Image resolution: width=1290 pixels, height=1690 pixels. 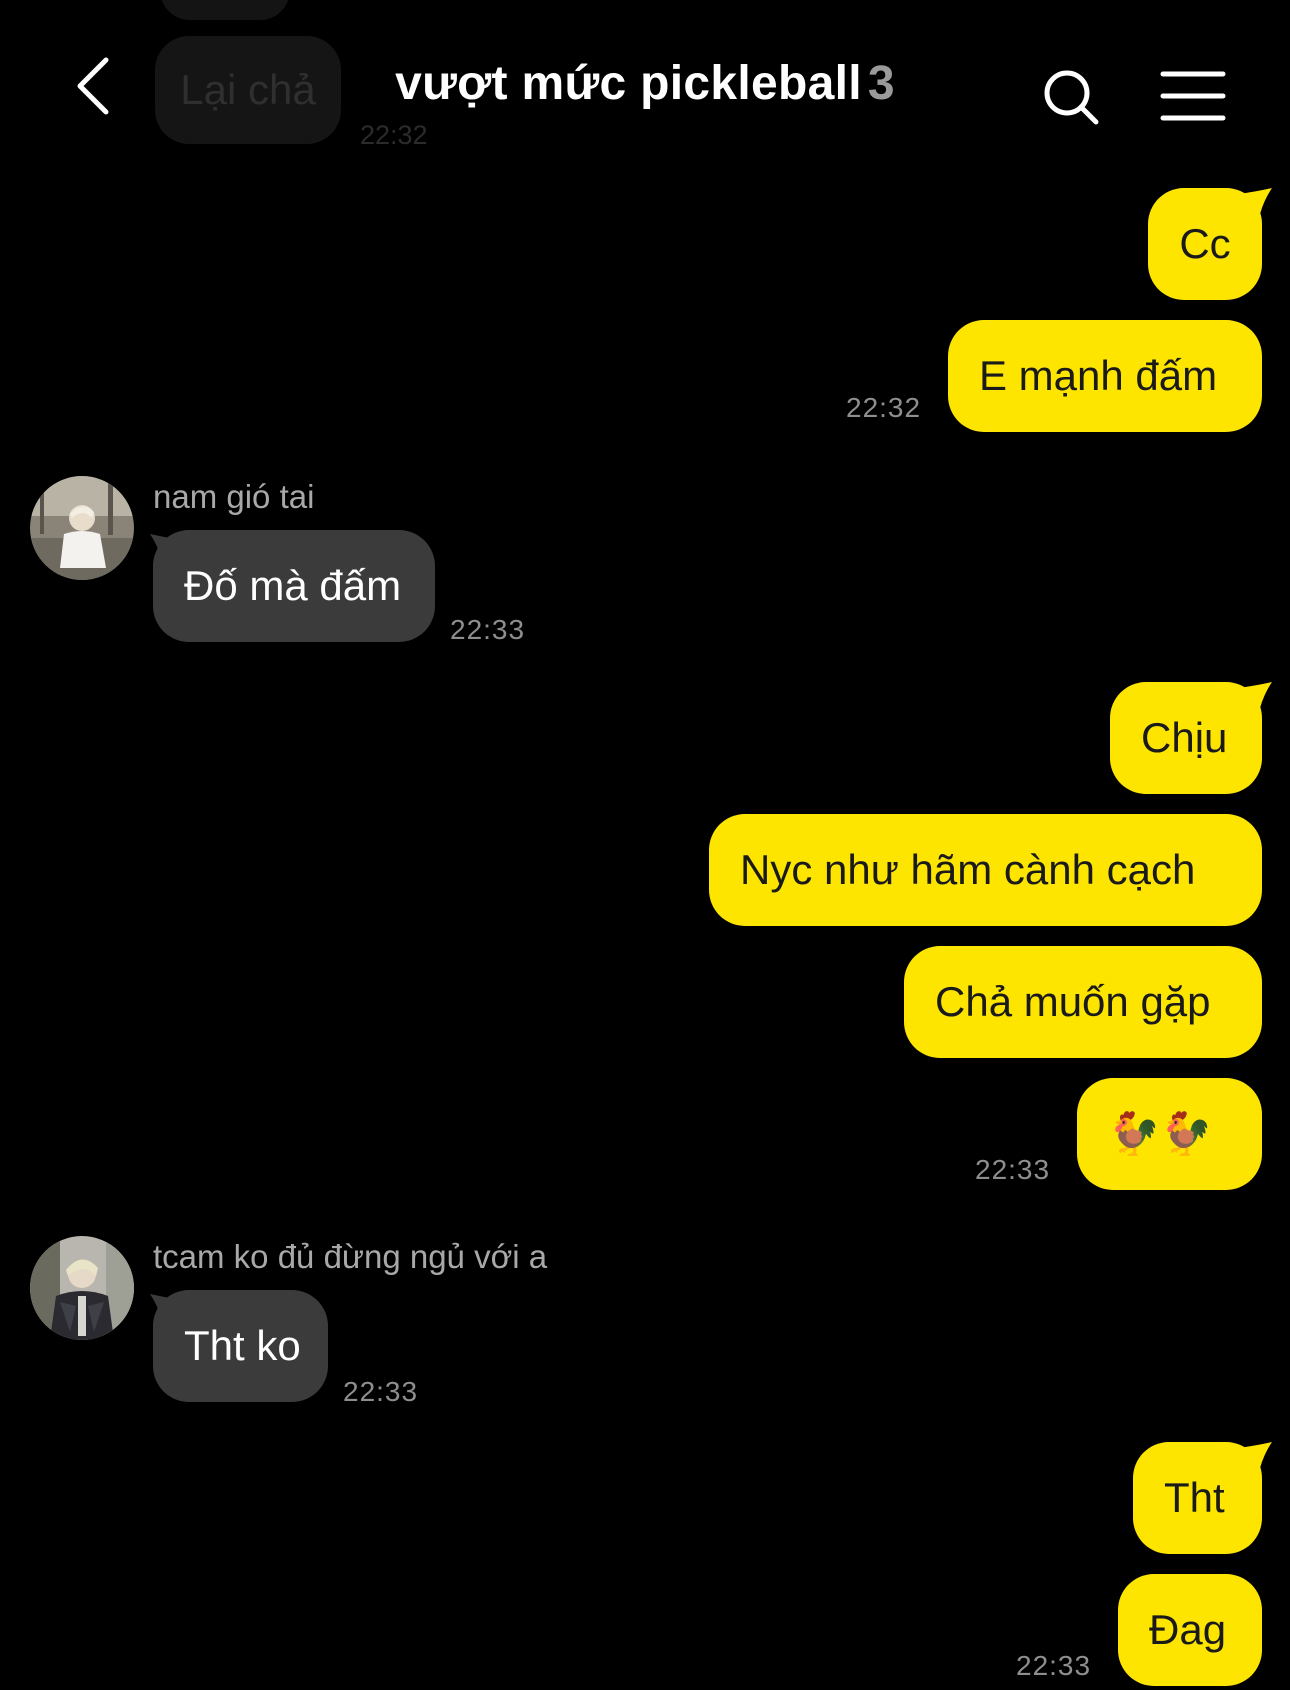 What do you see at coordinates (881, 83) in the screenshot?
I see `member-count: 3` at bounding box center [881, 83].